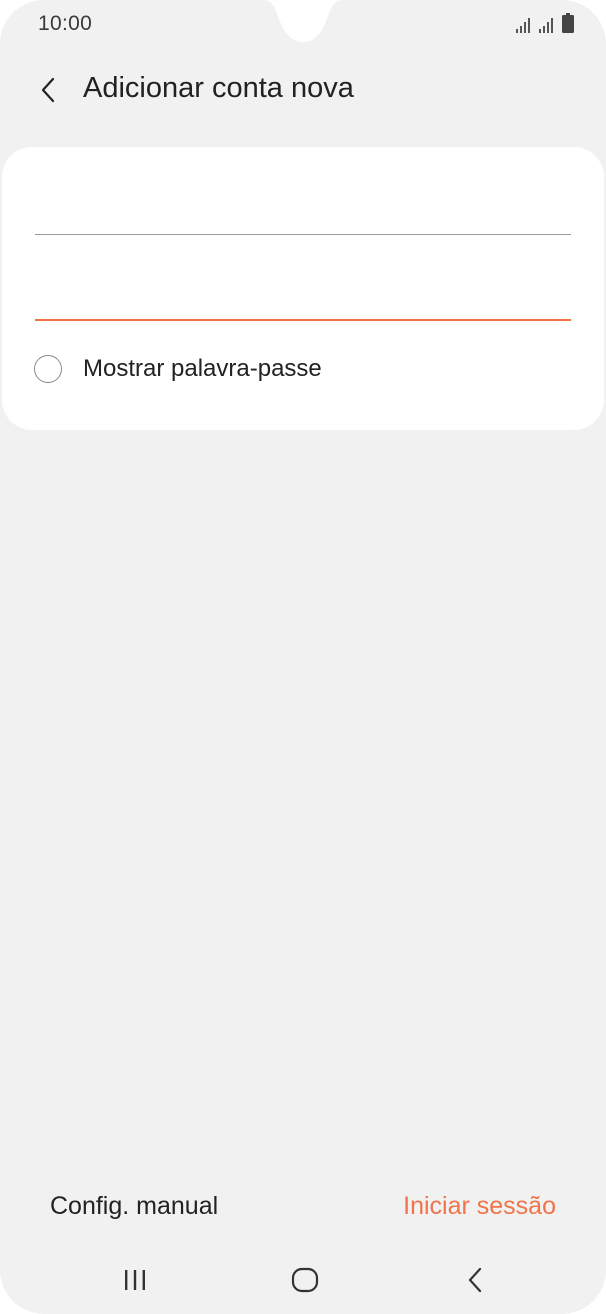 This screenshot has width=606, height=1314. I want to click on chevron-left-icon, so click(48, 90).